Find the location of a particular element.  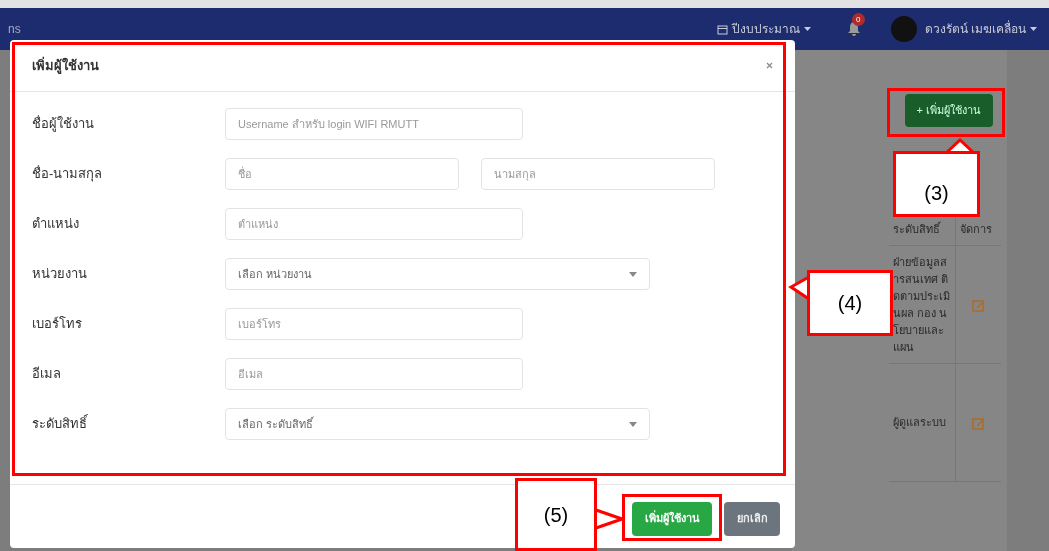

dropdown: เลือก ระดับสิทธิ์ is located at coordinates (437, 424).